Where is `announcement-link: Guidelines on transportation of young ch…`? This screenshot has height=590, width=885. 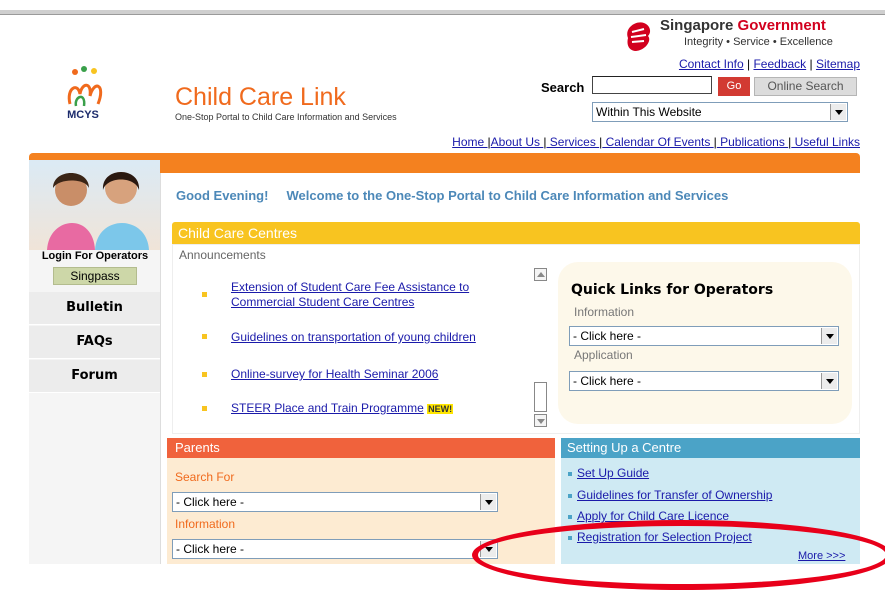 announcement-link: Guidelines on transportation of young ch… is located at coordinates (353, 337).